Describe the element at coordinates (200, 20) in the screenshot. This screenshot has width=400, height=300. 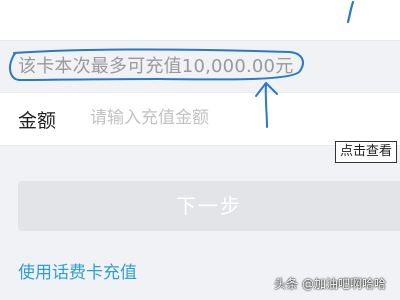
I see `top-panel` at that location.